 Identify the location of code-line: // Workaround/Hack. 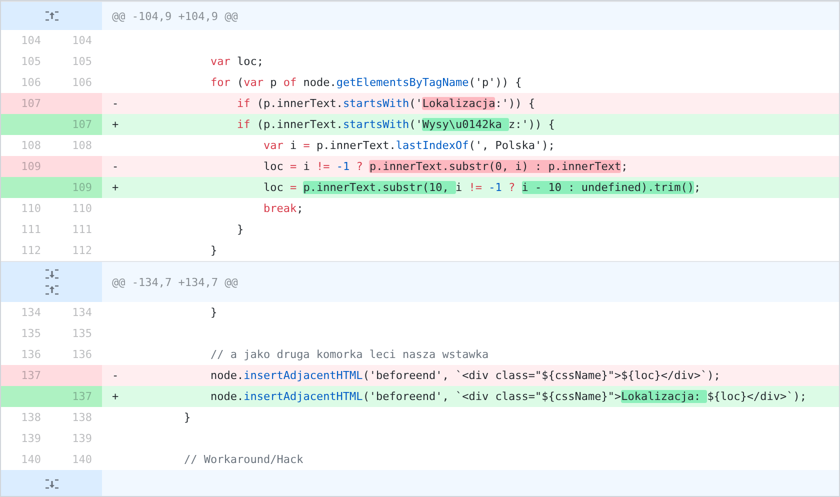
(243, 460).